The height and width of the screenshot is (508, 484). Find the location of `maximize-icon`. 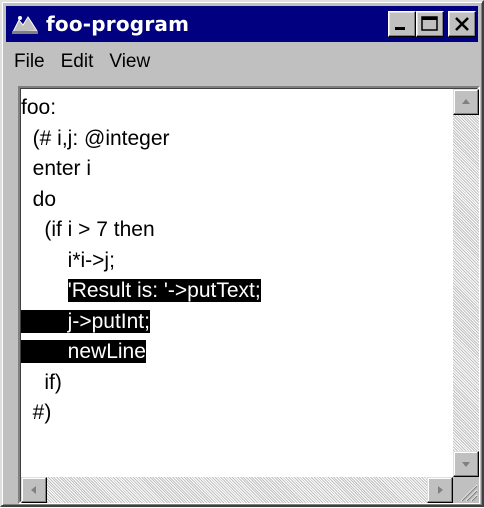

maximize-icon is located at coordinates (429, 23).